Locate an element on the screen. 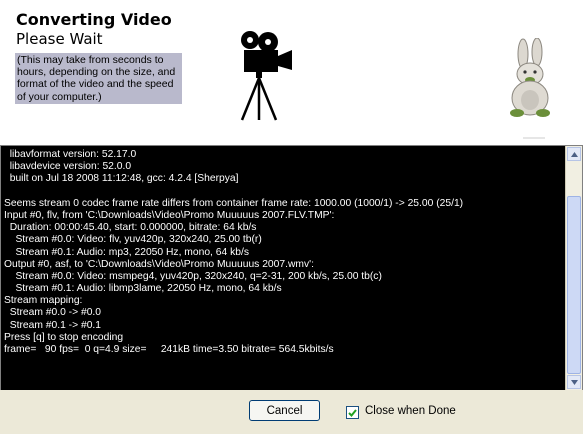 This screenshot has height=434, width=583. scroll-up-arrow-icon is located at coordinates (574, 154).